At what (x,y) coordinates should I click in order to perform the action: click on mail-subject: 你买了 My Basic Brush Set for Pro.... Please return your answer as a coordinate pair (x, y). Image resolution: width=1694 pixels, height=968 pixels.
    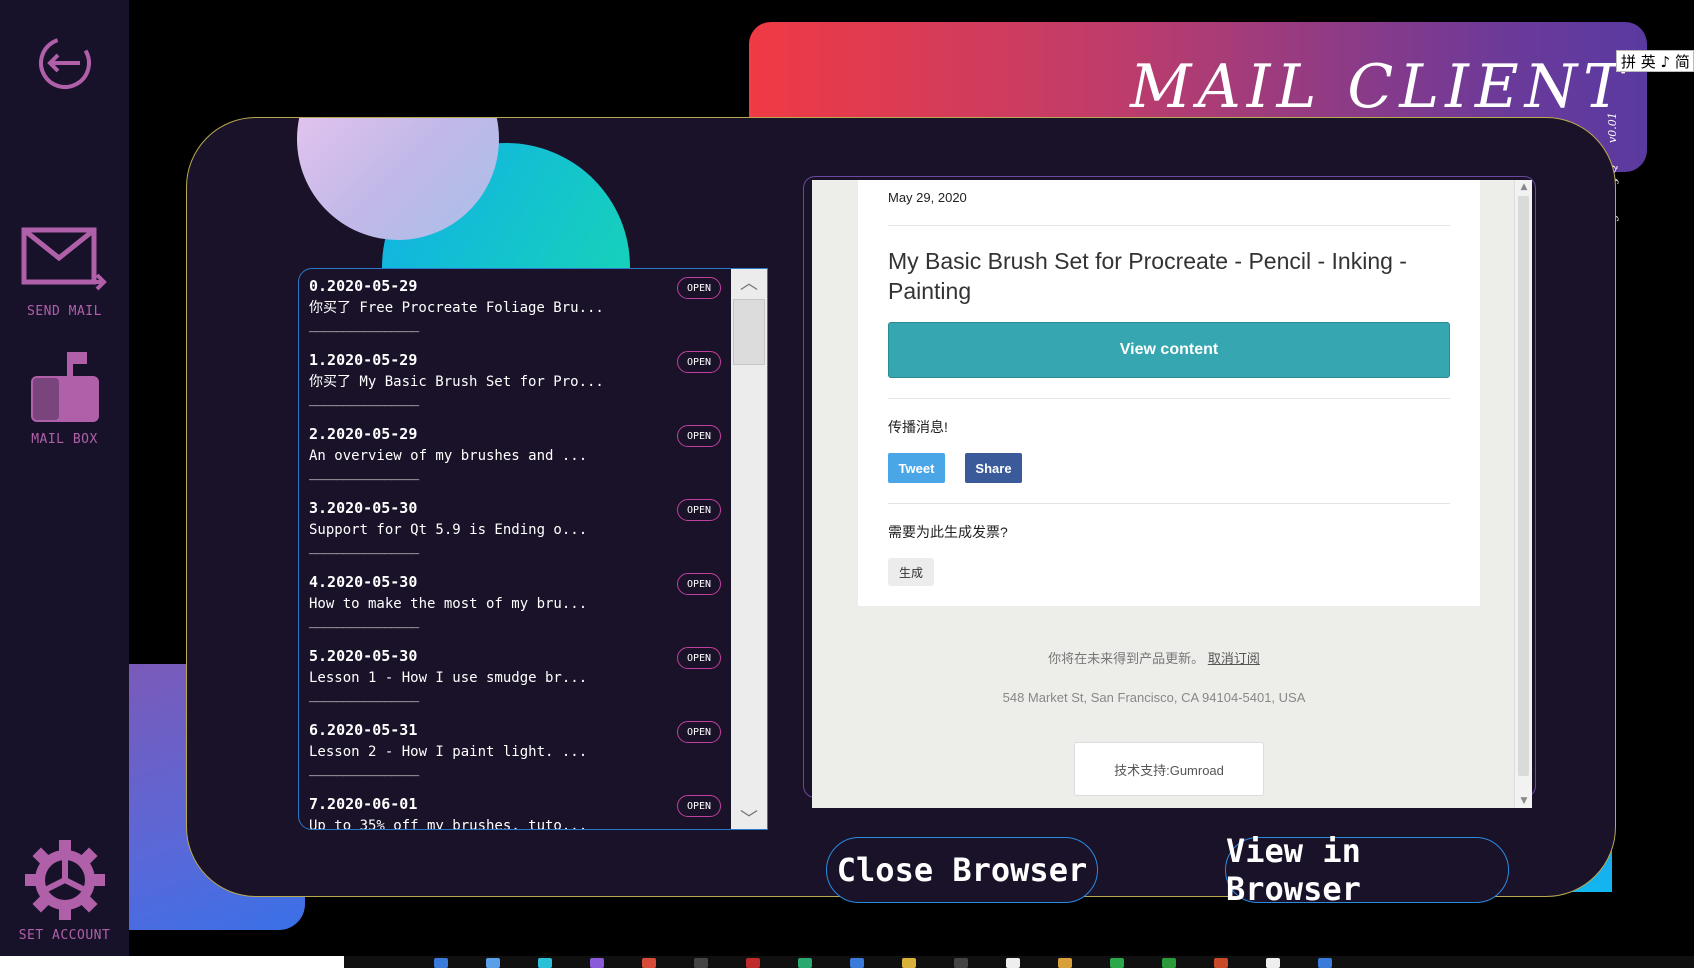
    Looking at the image, I should click on (456, 382).